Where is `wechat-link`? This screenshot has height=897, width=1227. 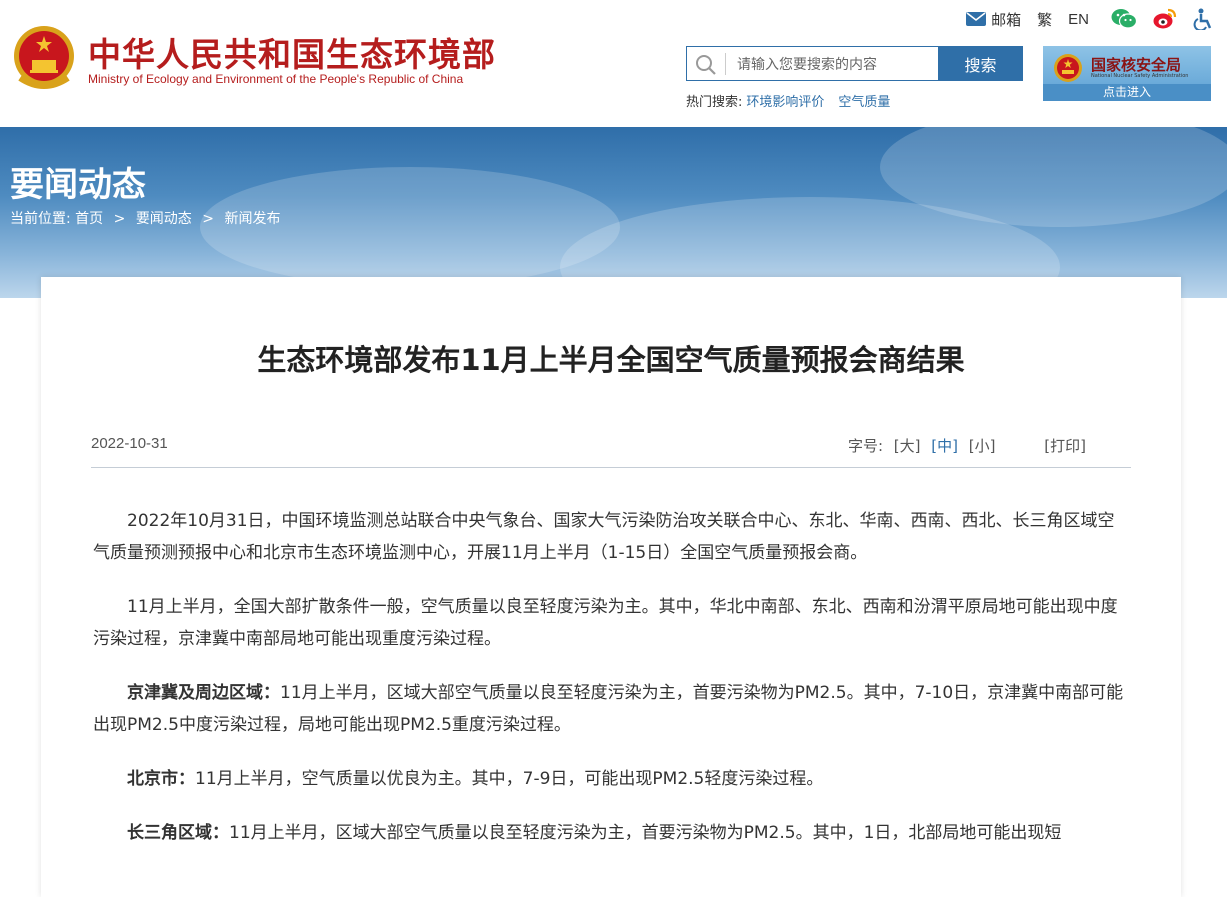
wechat-link is located at coordinates (1124, 19).